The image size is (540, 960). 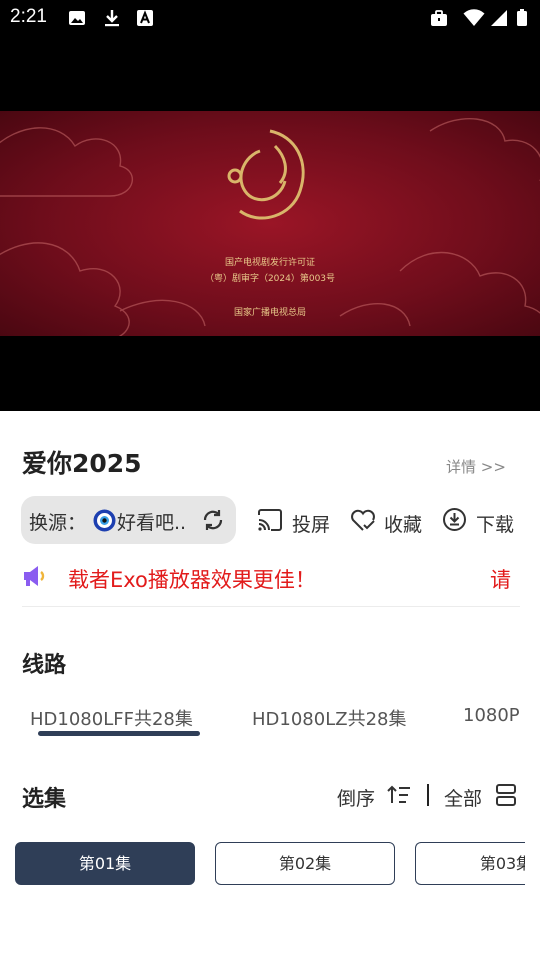 I want to click on download-button: 下载, so click(x=482, y=521).